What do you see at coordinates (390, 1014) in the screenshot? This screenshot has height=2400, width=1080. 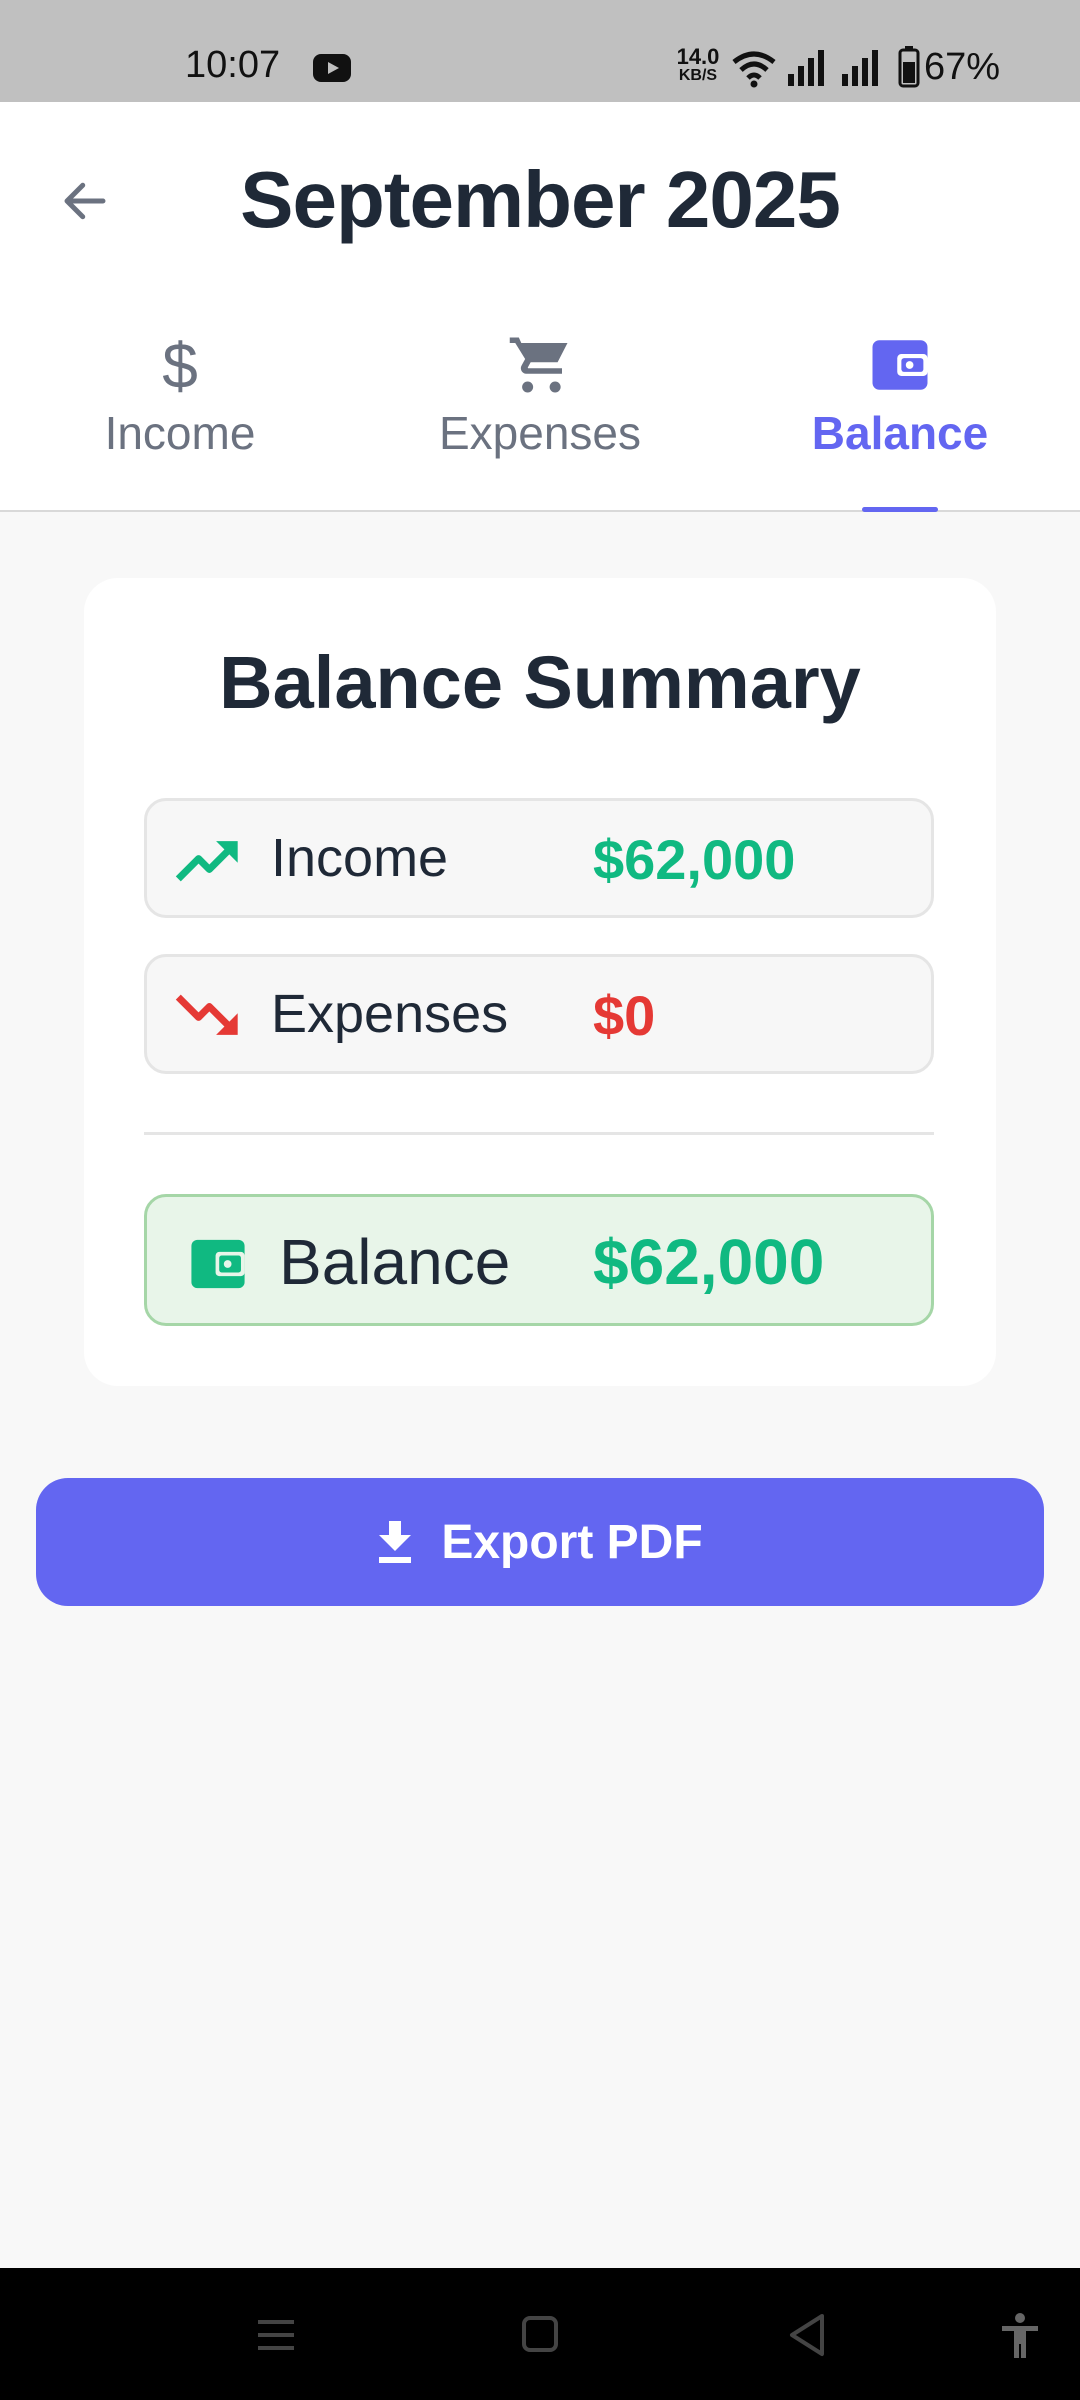 I see `expenses-label: Expenses` at bounding box center [390, 1014].